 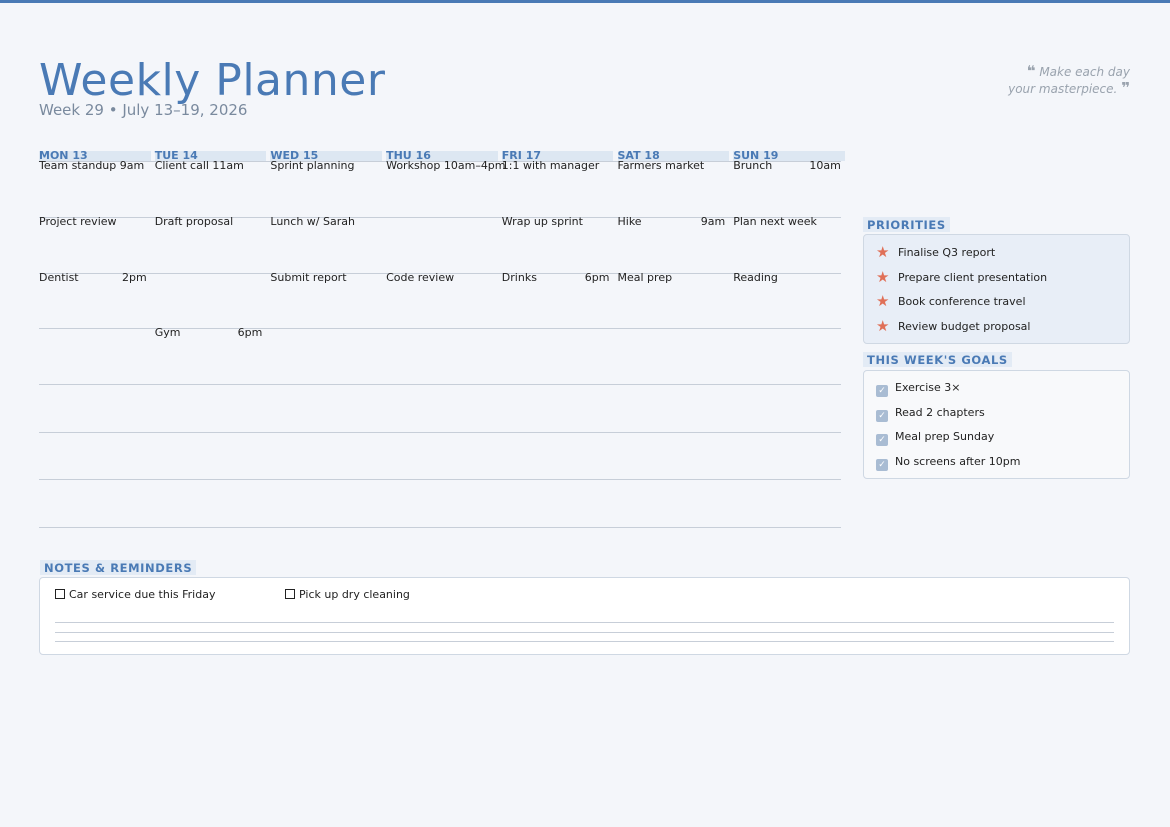 What do you see at coordinates (825, 165) in the screenshot?
I see `event-time: 10am` at bounding box center [825, 165].